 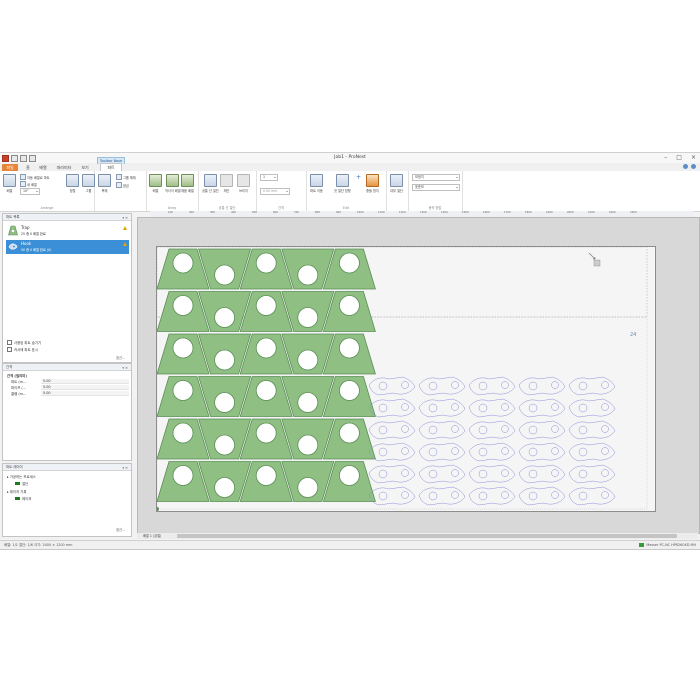 What do you see at coordinates (119, 185) in the screenshot?
I see `lock-icon` at bounding box center [119, 185].